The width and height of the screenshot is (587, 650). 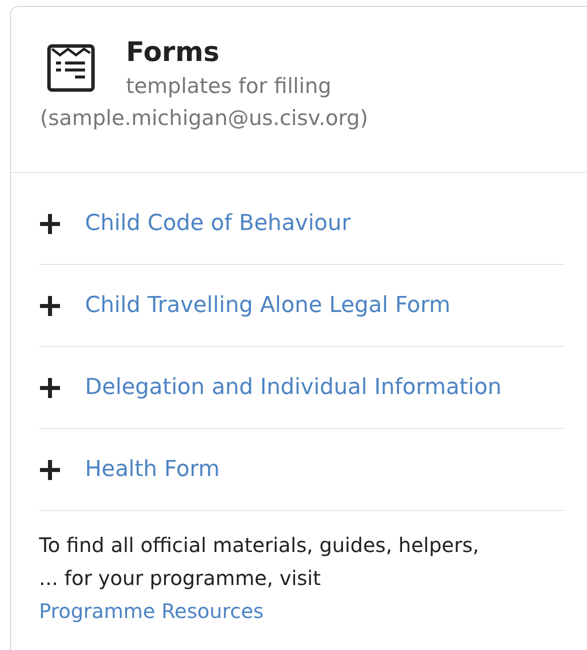 I want to click on form-link: Delegation and Individual Information, so click(x=293, y=387).